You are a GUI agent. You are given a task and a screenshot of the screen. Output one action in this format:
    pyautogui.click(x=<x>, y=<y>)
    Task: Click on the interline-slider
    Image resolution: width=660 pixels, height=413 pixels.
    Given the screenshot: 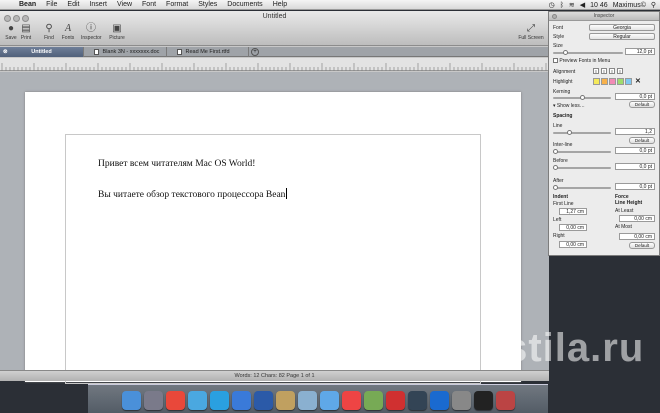 What is the action you would take?
    pyautogui.click(x=582, y=151)
    